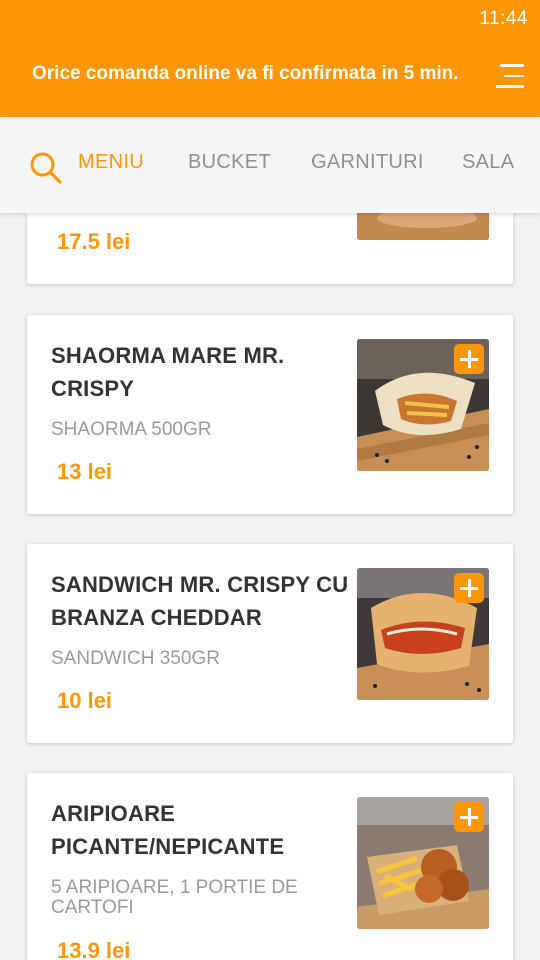 This screenshot has height=960, width=540. Describe the element at coordinates (168, 372) in the screenshot. I see `product-name: SHAORMA MARE MR. CRISPY` at that location.